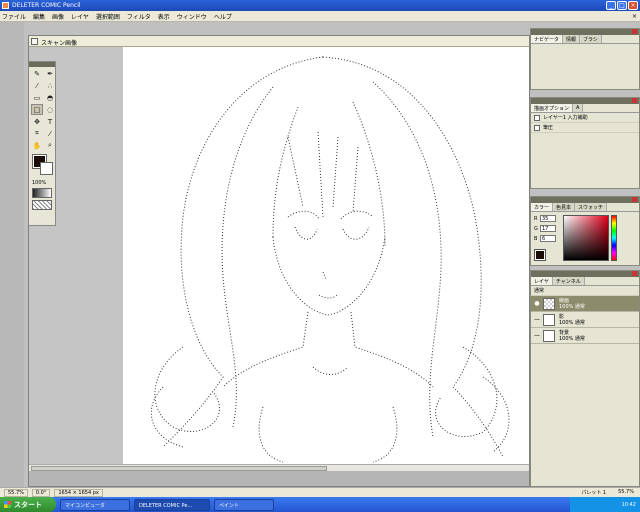 This screenshot has width=640, height=512. What do you see at coordinates (50, 73) in the screenshot?
I see `pen-tool-icon: ✒` at bounding box center [50, 73].